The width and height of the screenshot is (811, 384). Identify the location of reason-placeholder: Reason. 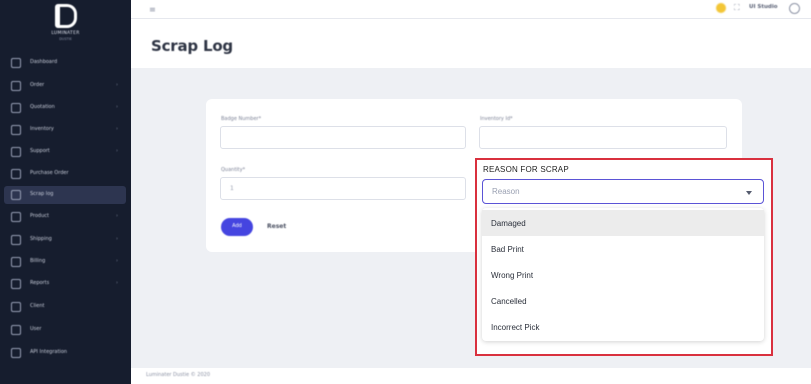
(506, 191).